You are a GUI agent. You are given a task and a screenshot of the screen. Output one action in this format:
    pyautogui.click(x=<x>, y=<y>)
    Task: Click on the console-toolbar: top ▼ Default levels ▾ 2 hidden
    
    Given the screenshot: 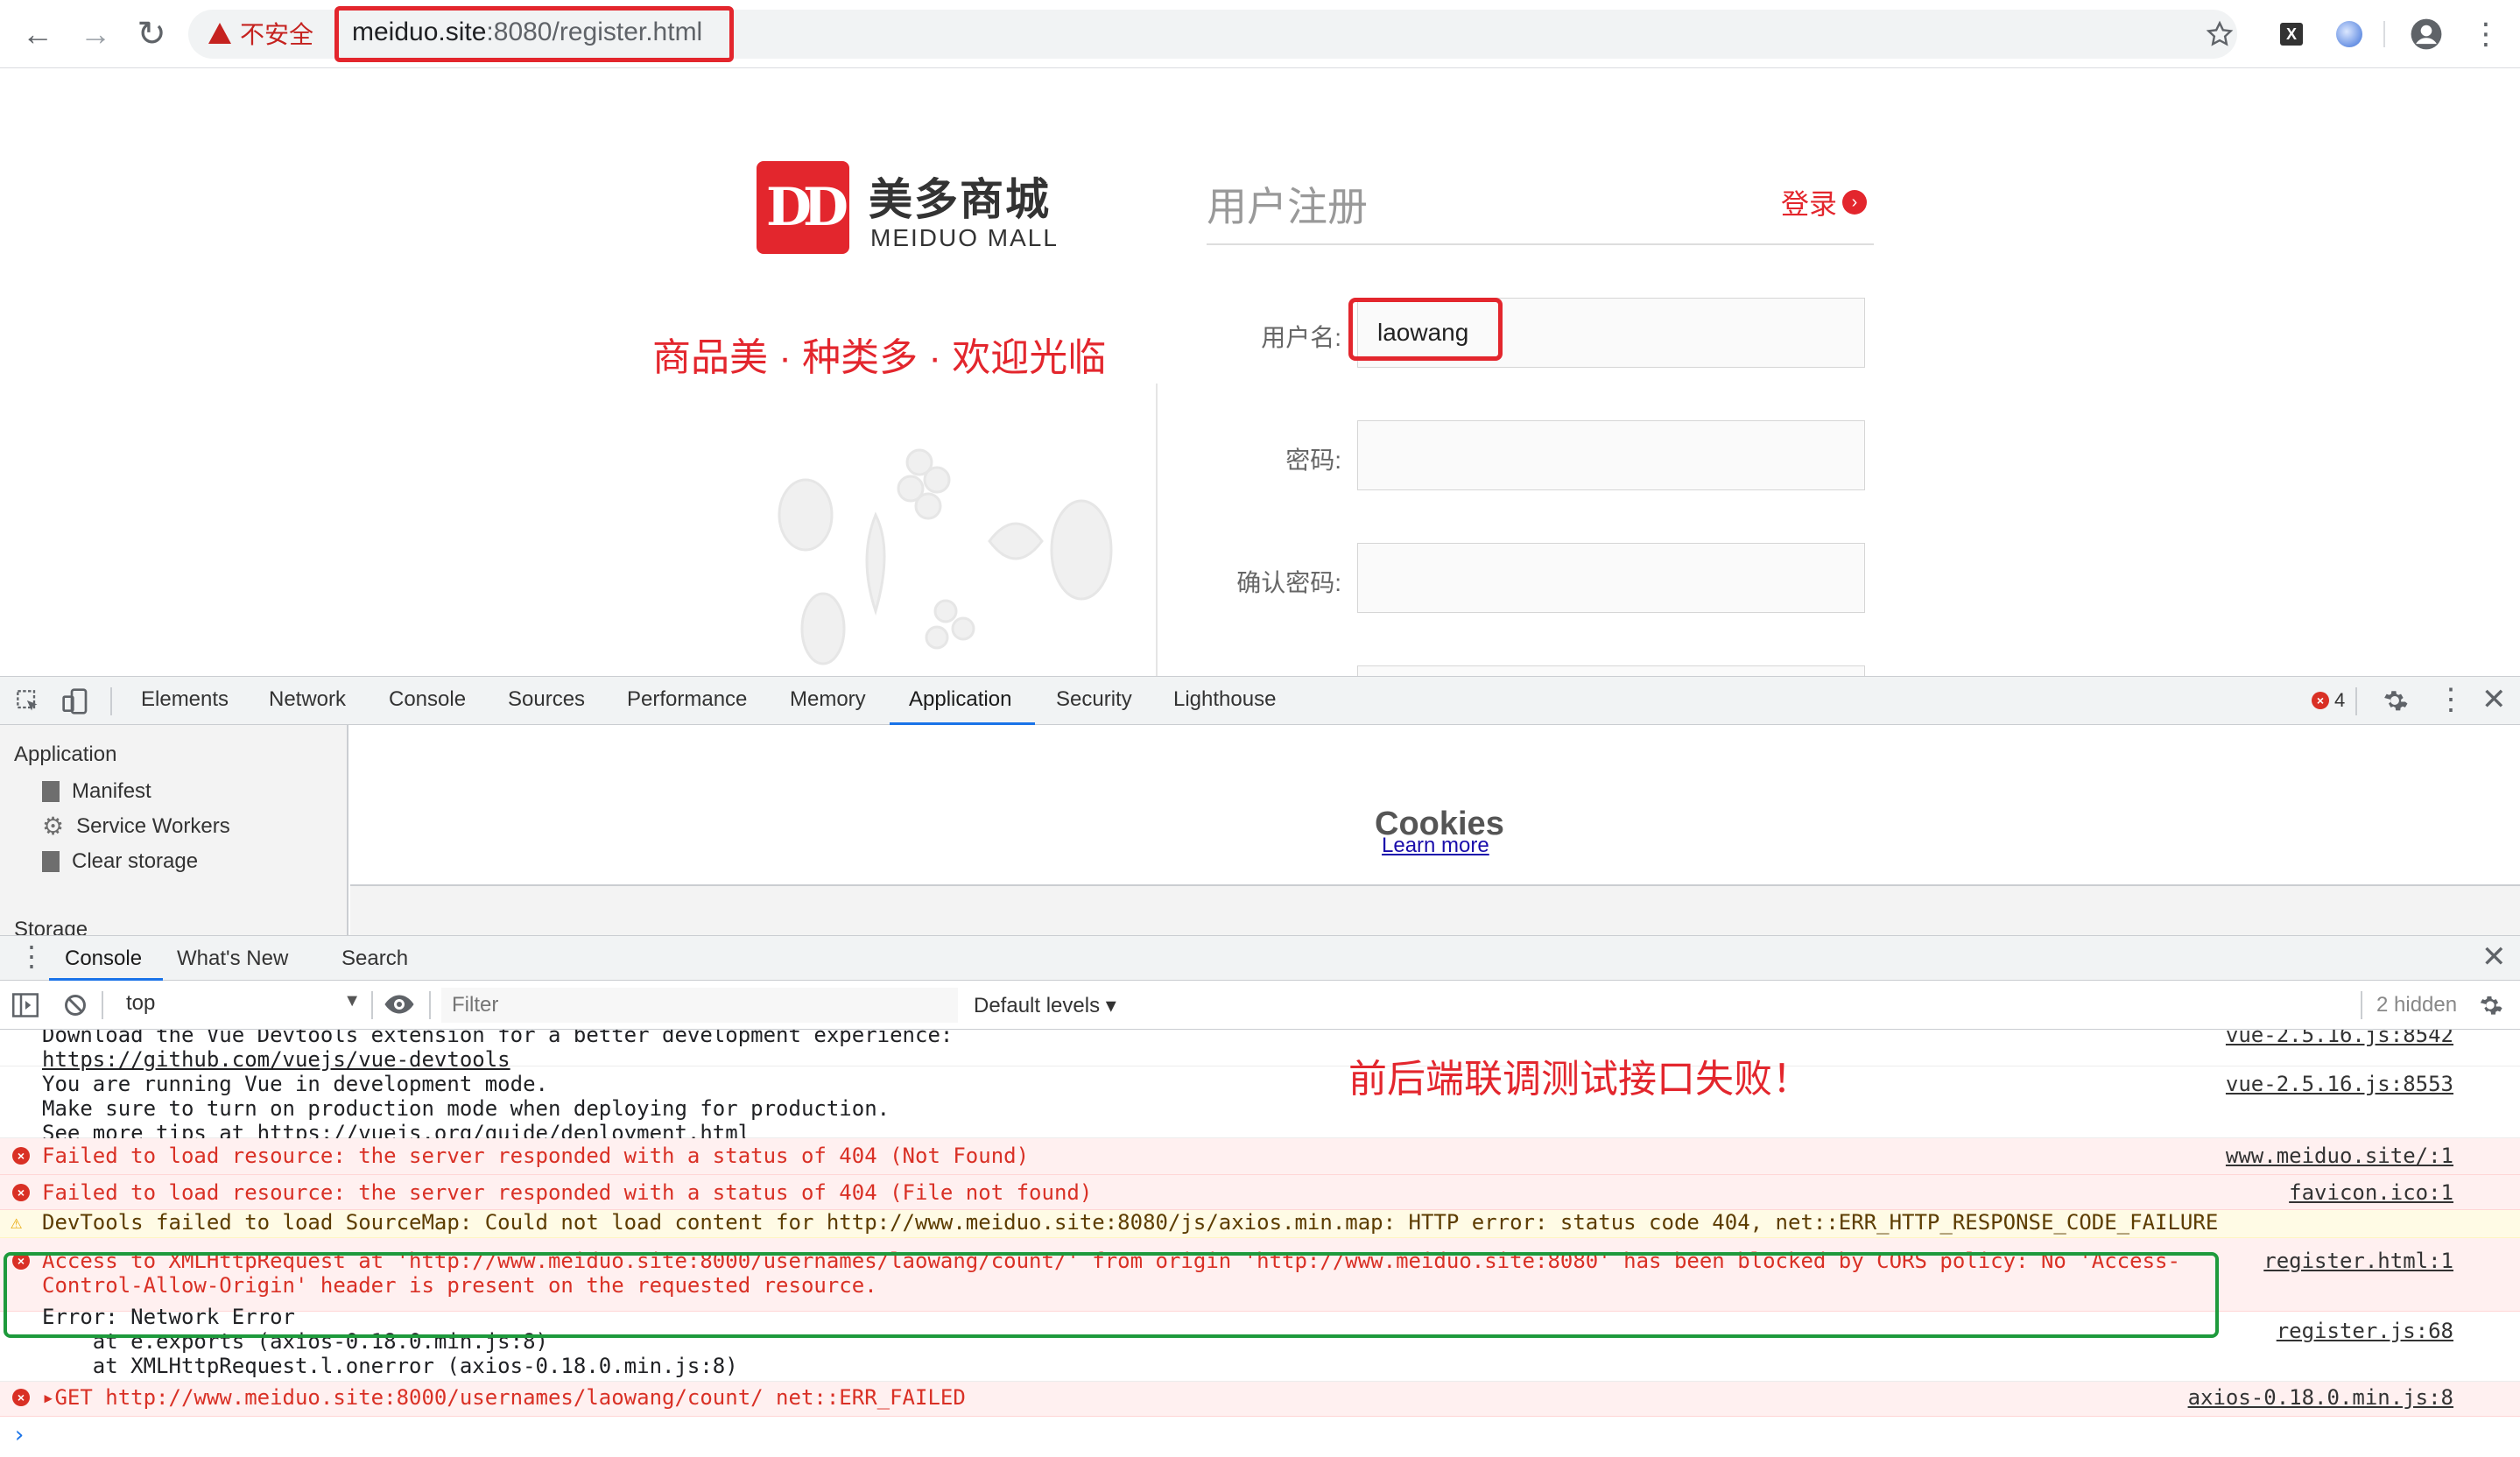 What is the action you would take?
    pyautogui.click(x=1260, y=1006)
    